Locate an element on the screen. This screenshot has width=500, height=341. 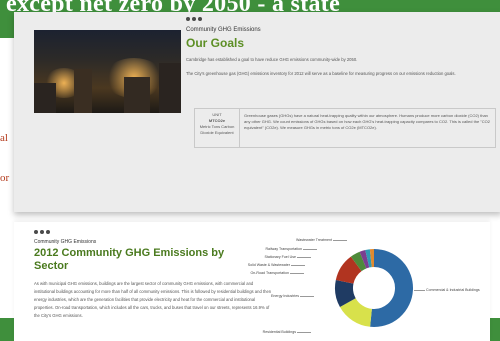
donut-slice-energy-industries is located at coordinates (345, 293).